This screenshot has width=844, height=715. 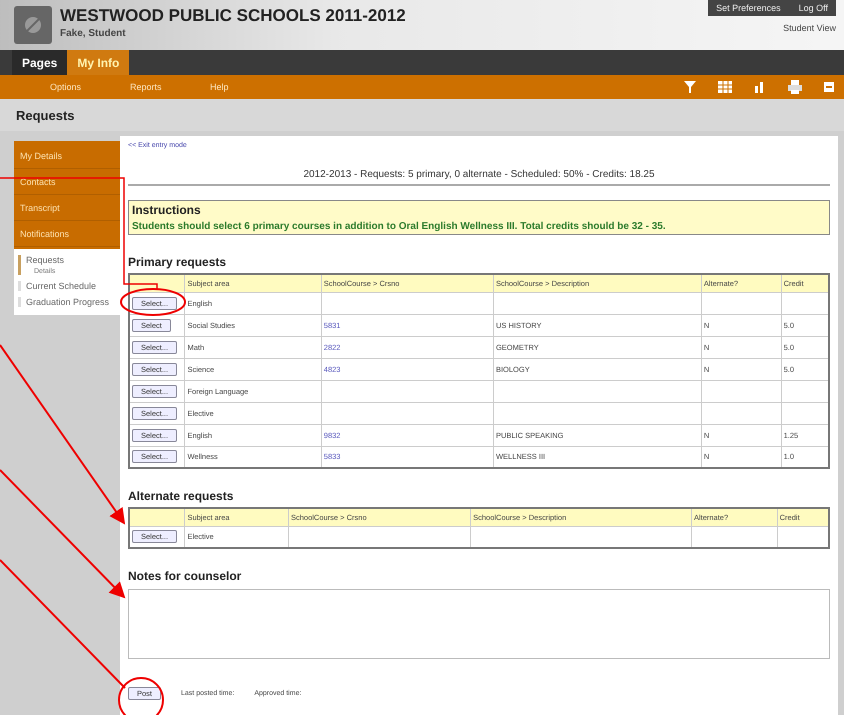 I want to click on section-heading: Primary requests, so click(x=178, y=262).